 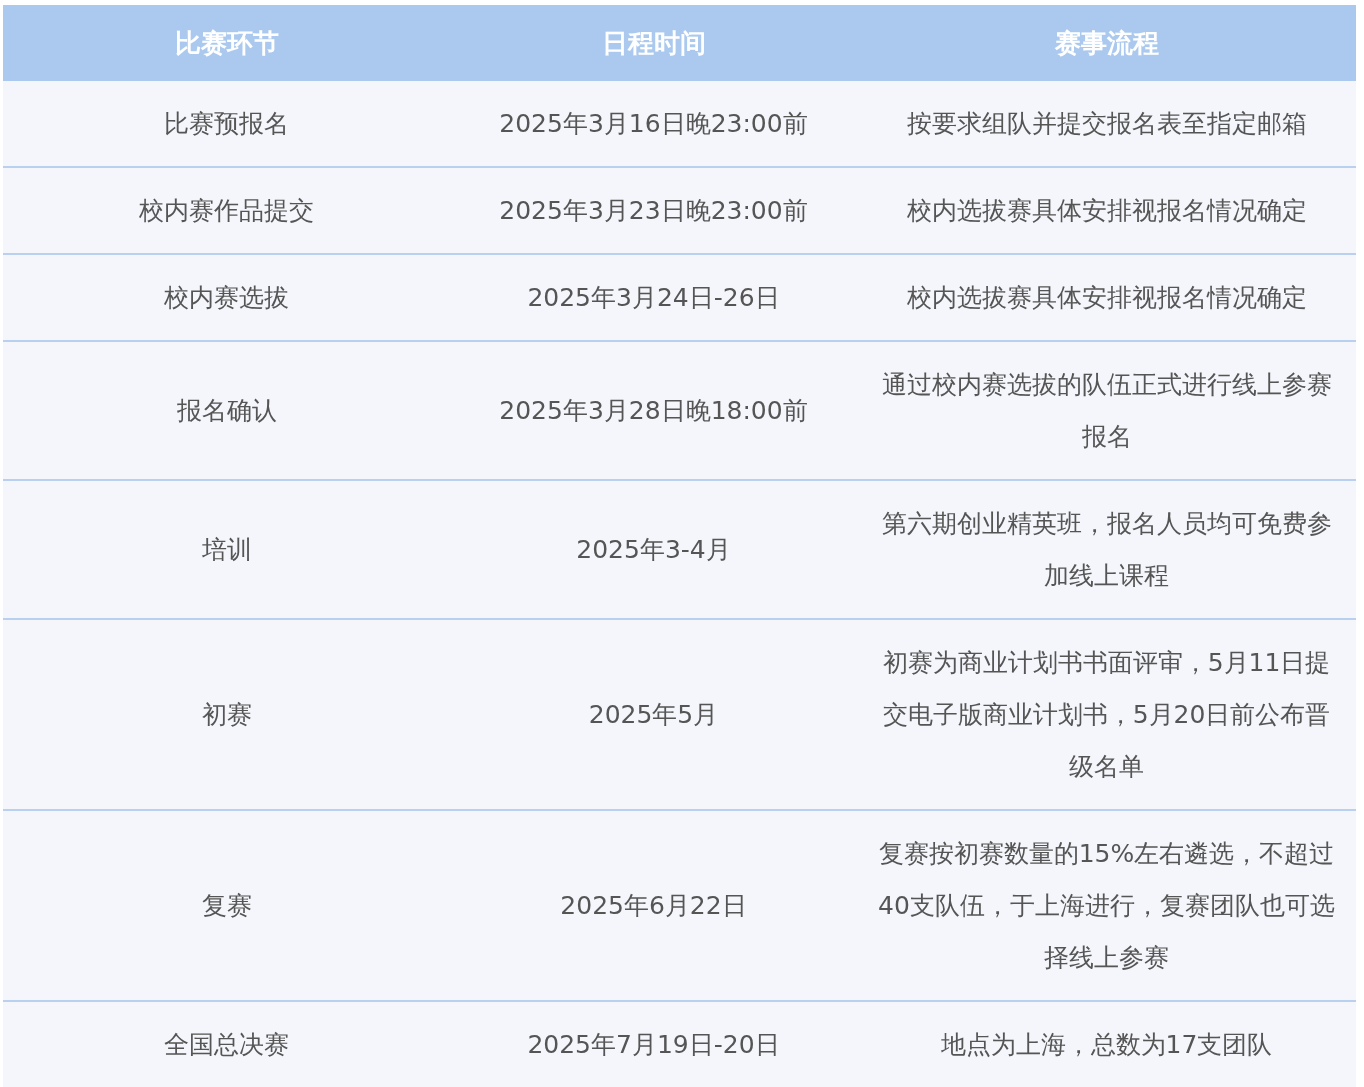 I want to click on table-cell: 2025年6月22日, so click(x=653, y=905).